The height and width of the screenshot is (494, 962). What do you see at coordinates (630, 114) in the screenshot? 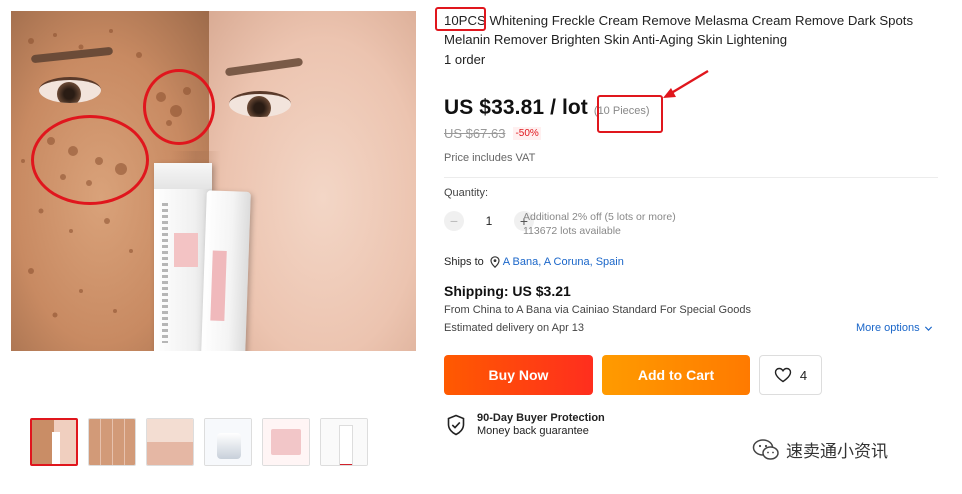
I see `red-box-annotation-pieces` at bounding box center [630, 114].